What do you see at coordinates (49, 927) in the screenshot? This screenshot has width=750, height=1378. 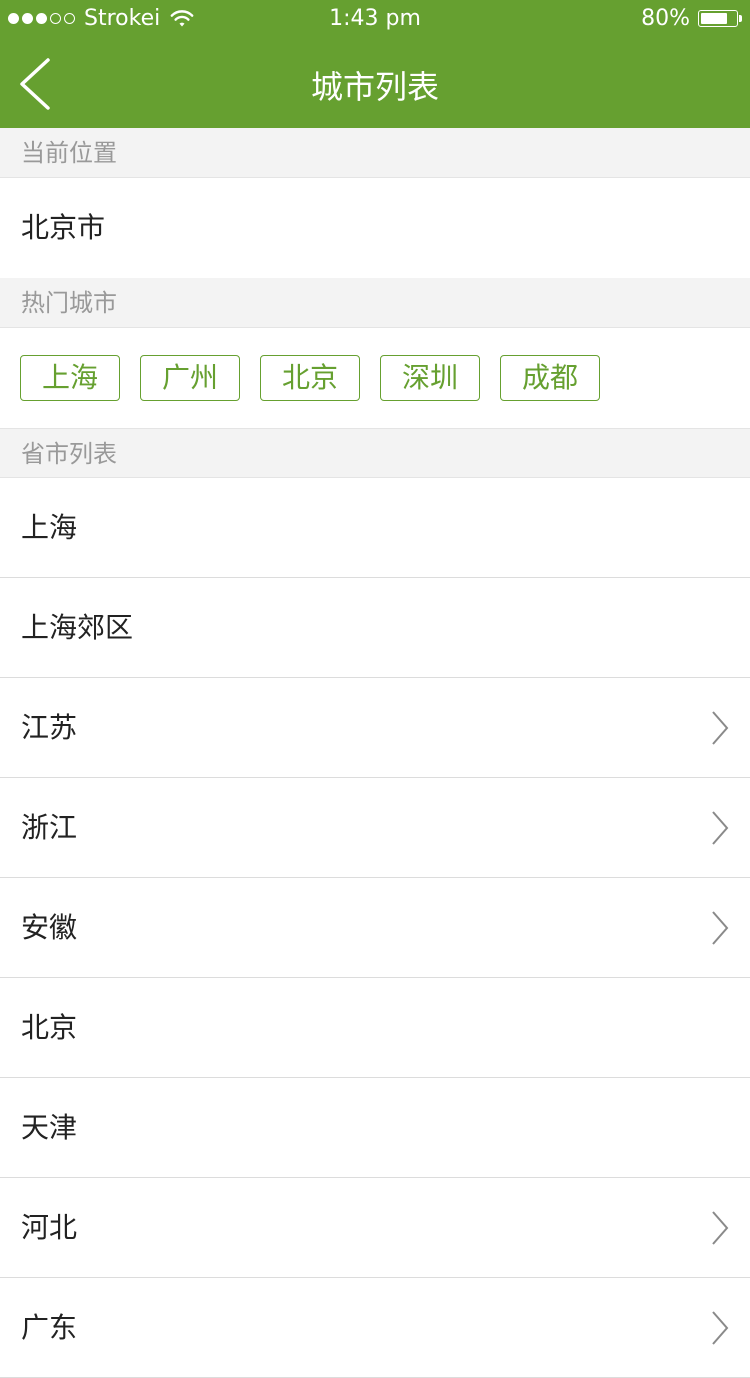 I see `province-name: 安徽` at bounding box center [49, 927].